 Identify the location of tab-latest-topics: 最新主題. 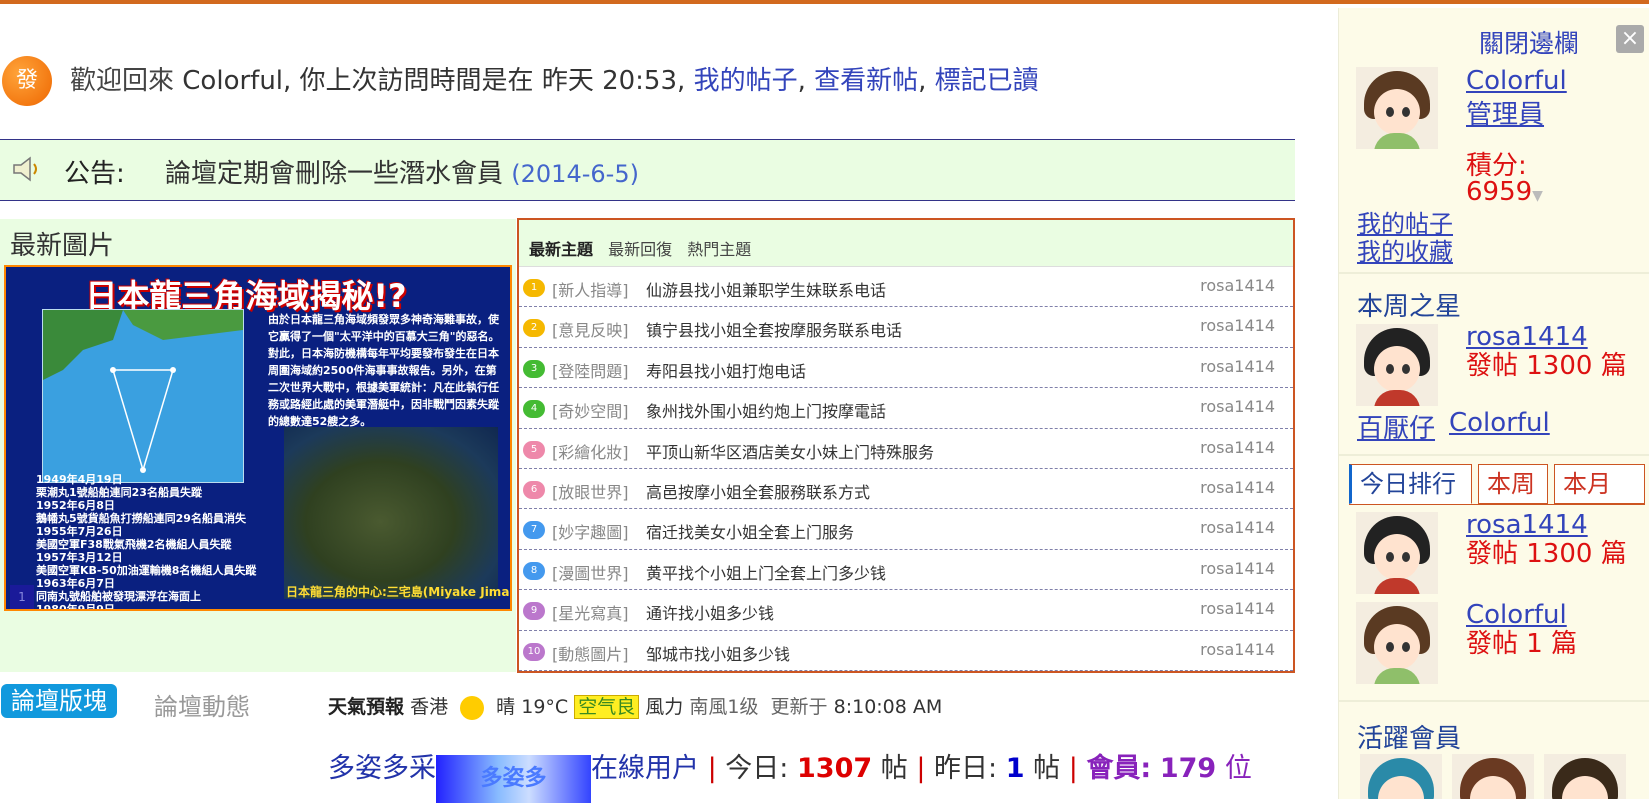
(561, 248).